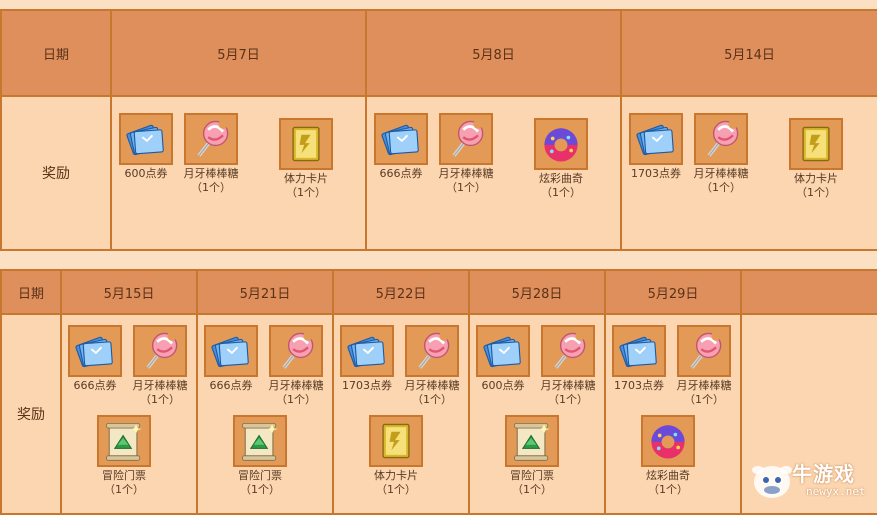  Describe the element at coordinates (836, 491) in the screenshot. I see `watermark-url: newyx.net` at that location.